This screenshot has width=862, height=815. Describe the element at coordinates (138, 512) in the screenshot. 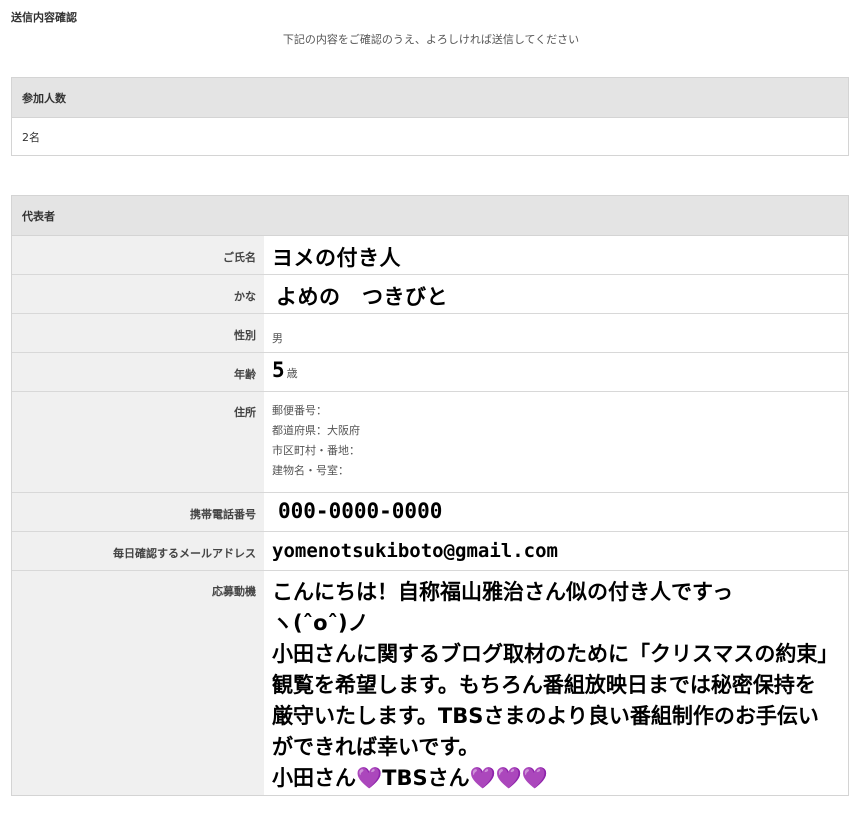

I see `phone-label: 携帯電話番号` at that location.